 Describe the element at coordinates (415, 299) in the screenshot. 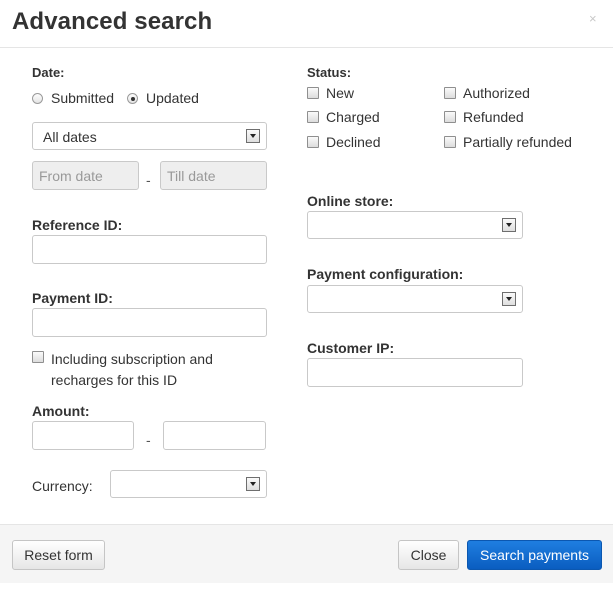

I see `payment-configuration-select` at that location.